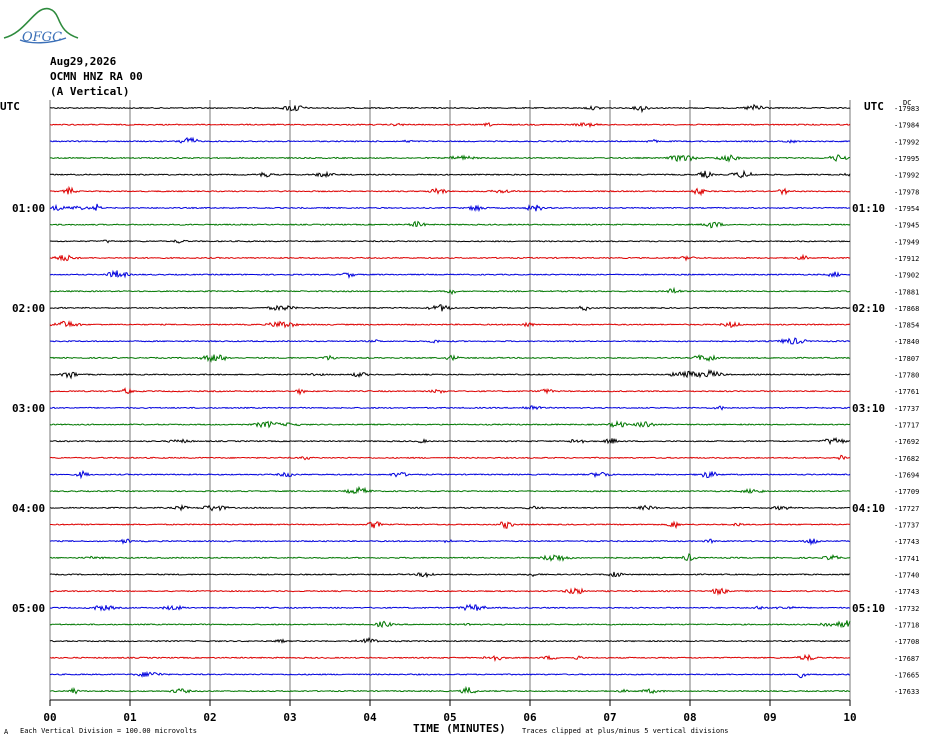 Image resolution: width=930 pixels, height=744 pixels. What do you see at coordinates (10, 106) in the screenshot?
I see `left-axis-label: UTC` at bounding box center [10, 106].